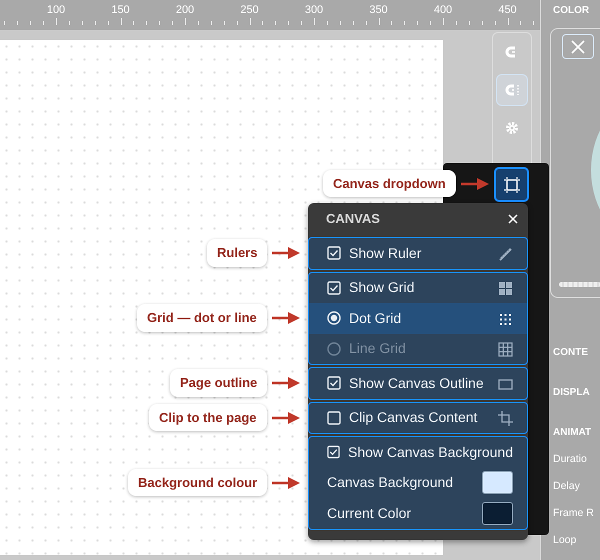  What do you see at coordinates (443, 10) in the screenshot?
I see `ruler-label: 400` at bounding box center [443, 10].